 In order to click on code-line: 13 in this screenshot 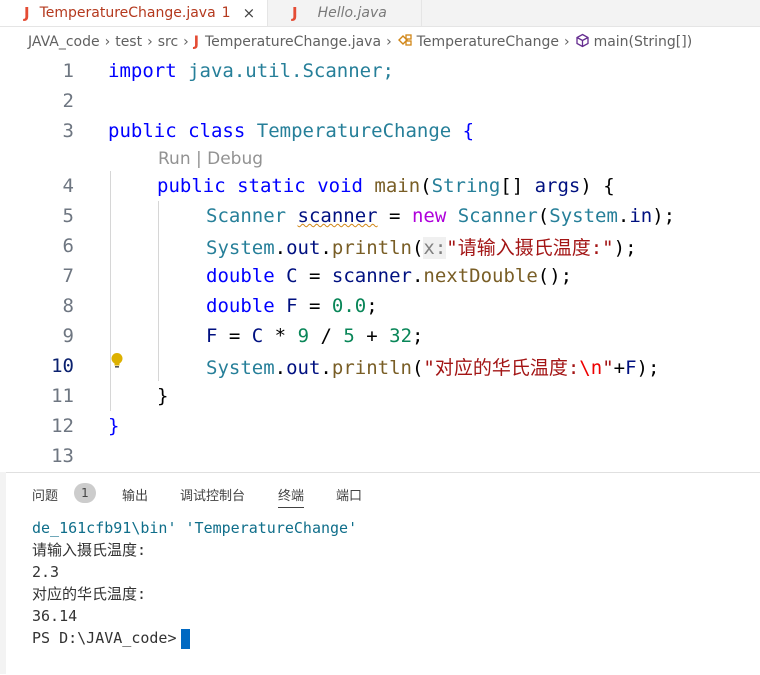, I will do `click(380, 456)`.